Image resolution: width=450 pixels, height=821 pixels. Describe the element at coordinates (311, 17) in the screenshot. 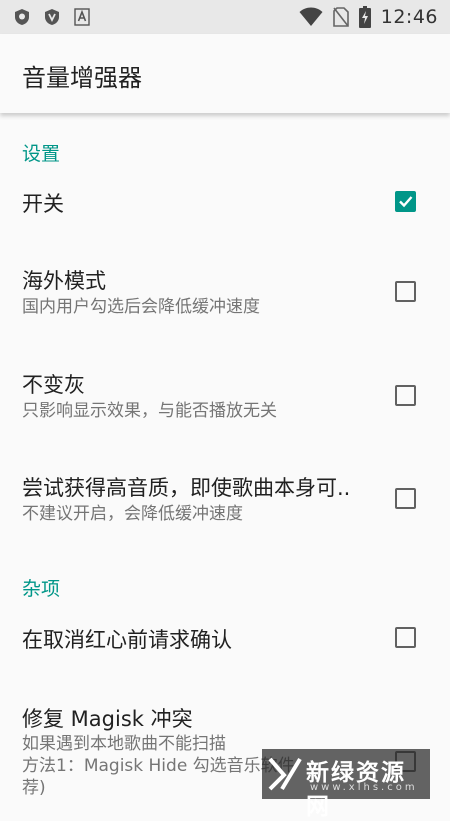

I see `wifi-icon` at that location.